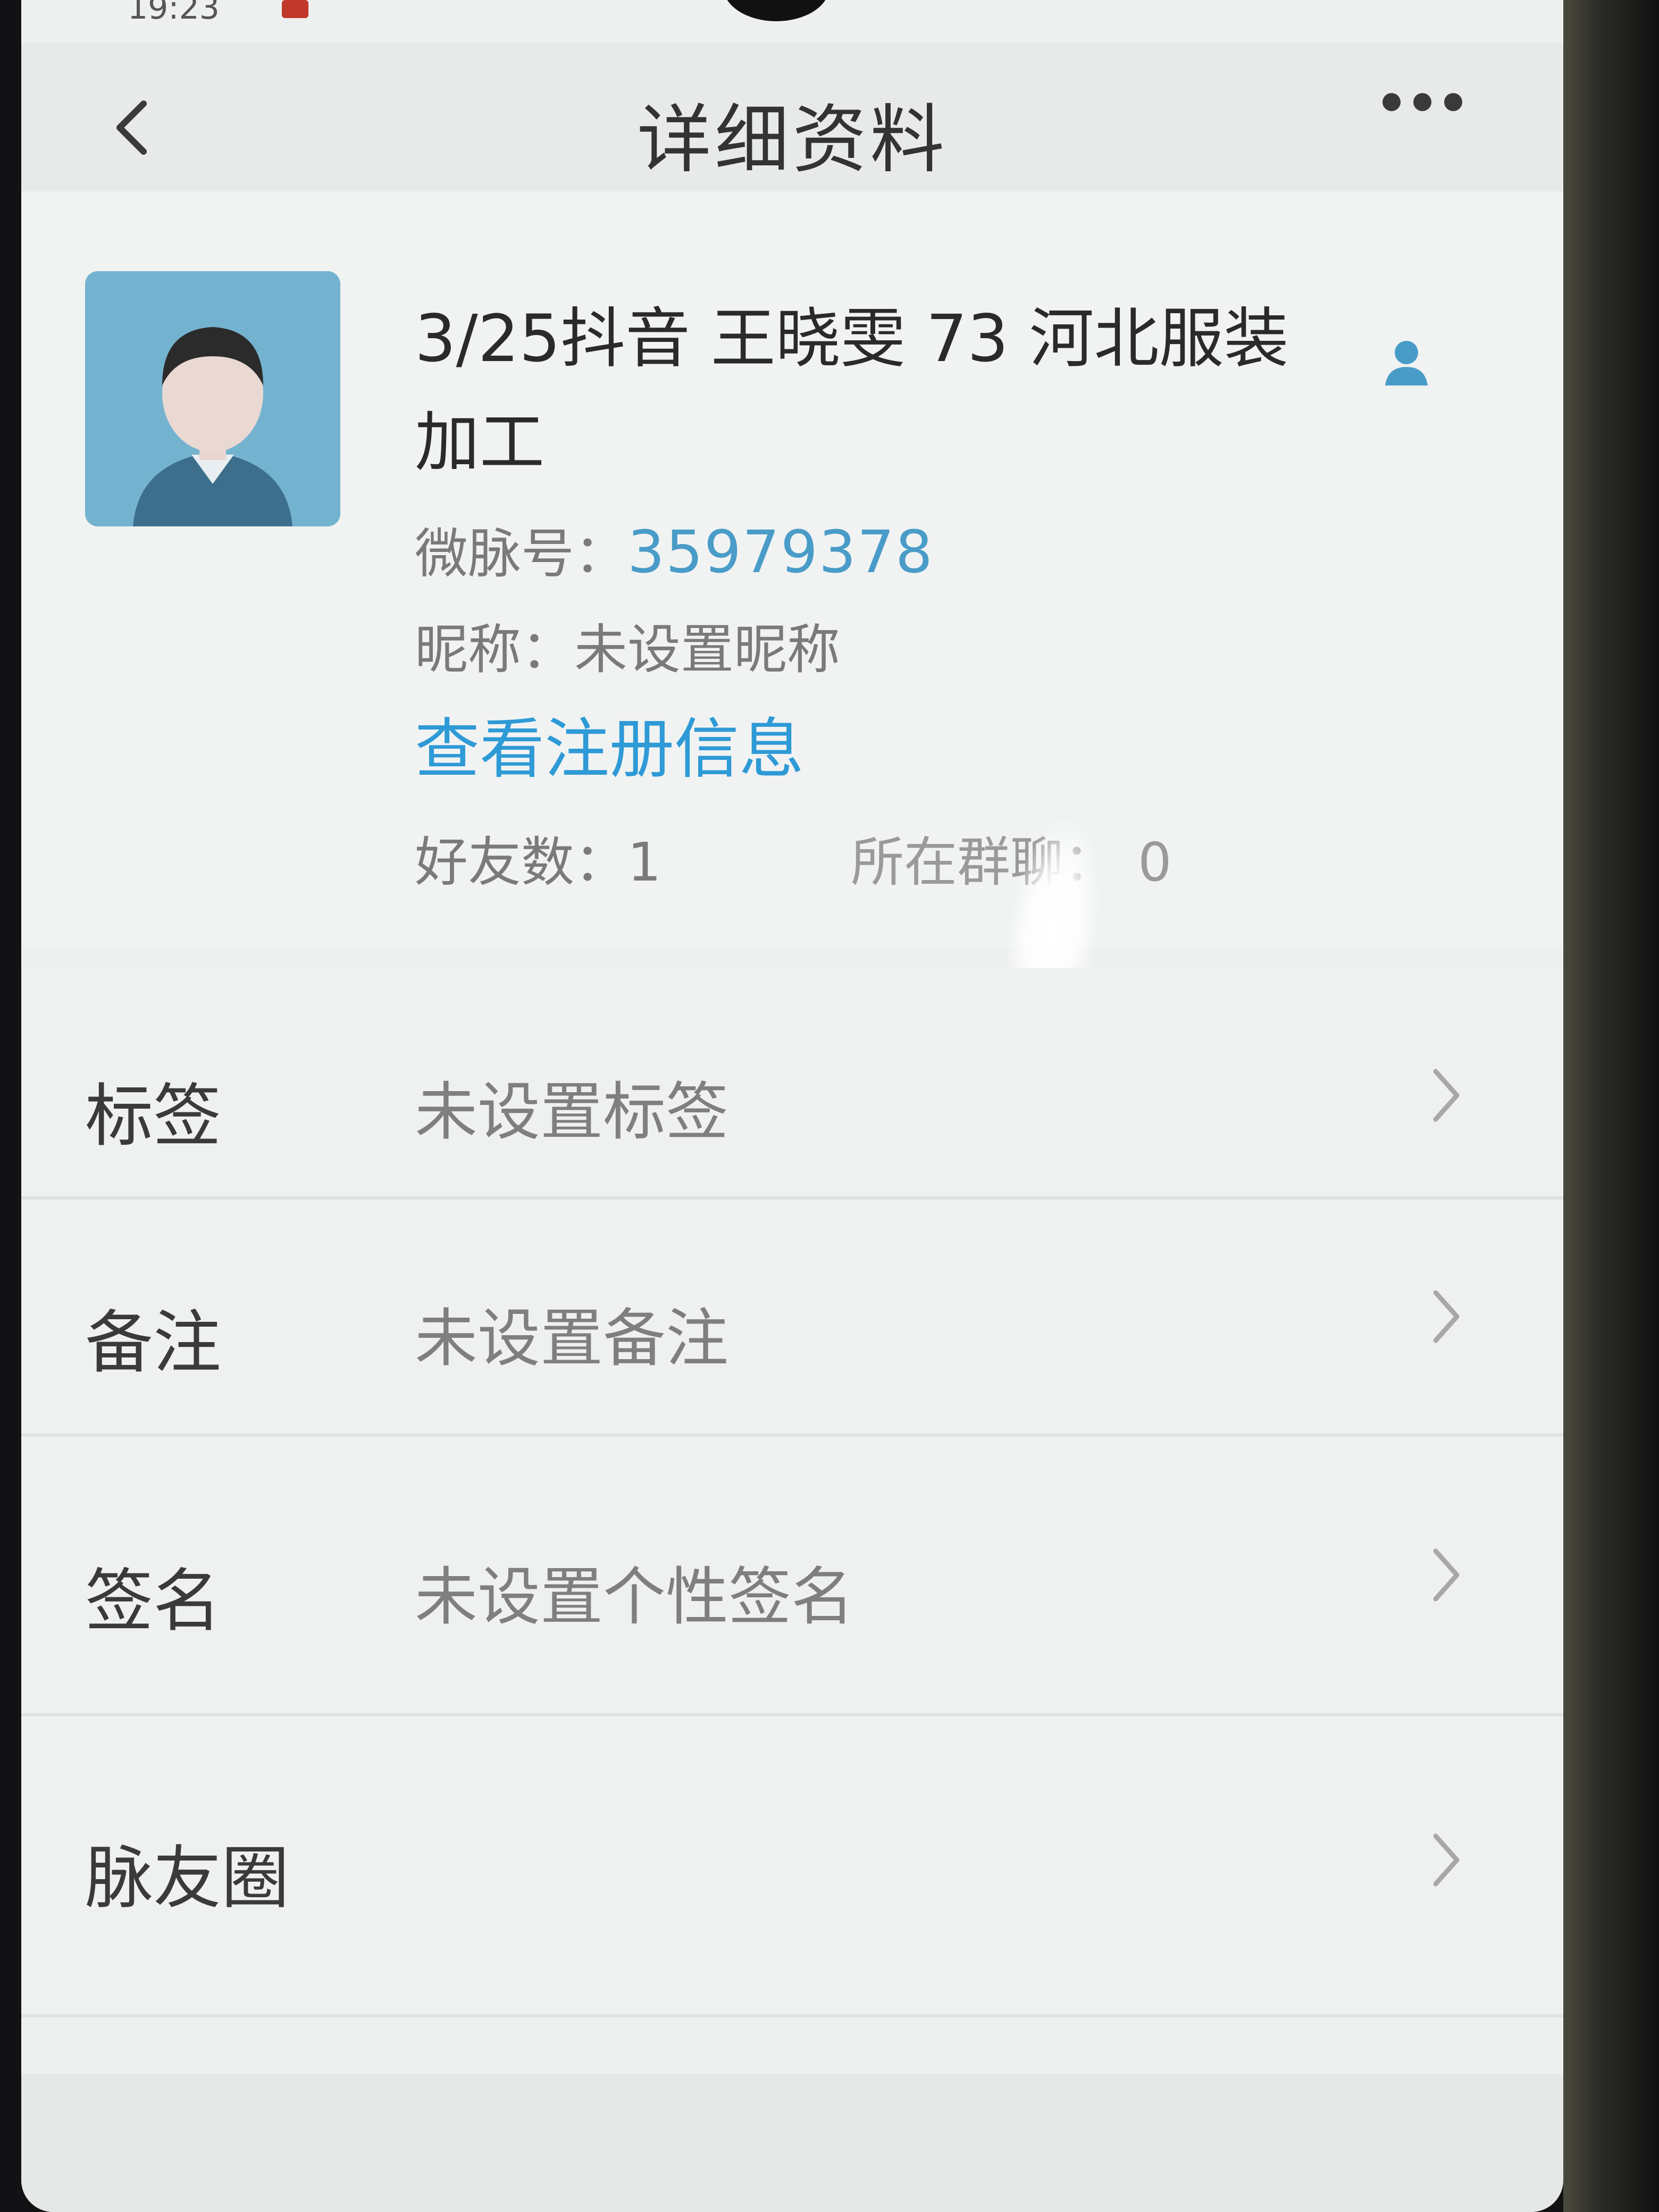  I want to click on id-label: 微脉号：, so click(521, 554).